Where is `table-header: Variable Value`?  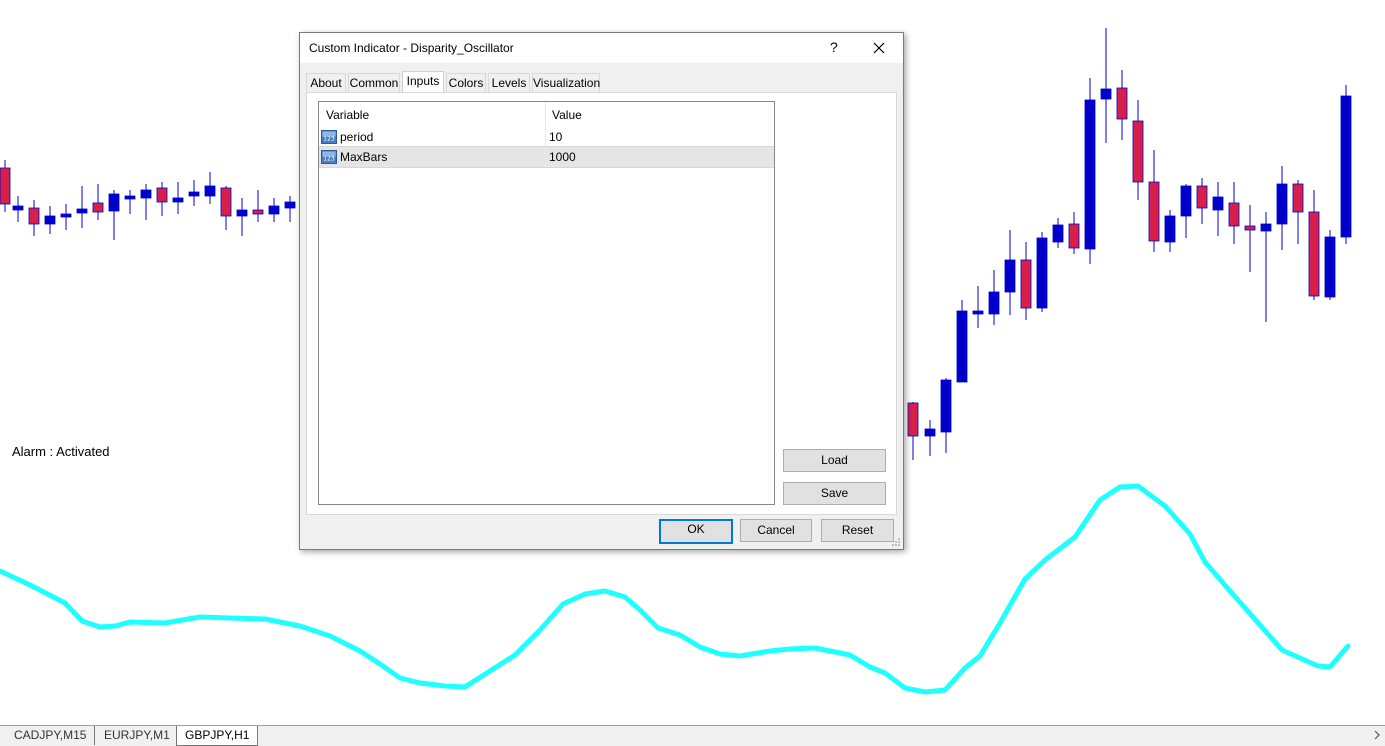
table-header: Variable Value is located at coordinates (546, 114).